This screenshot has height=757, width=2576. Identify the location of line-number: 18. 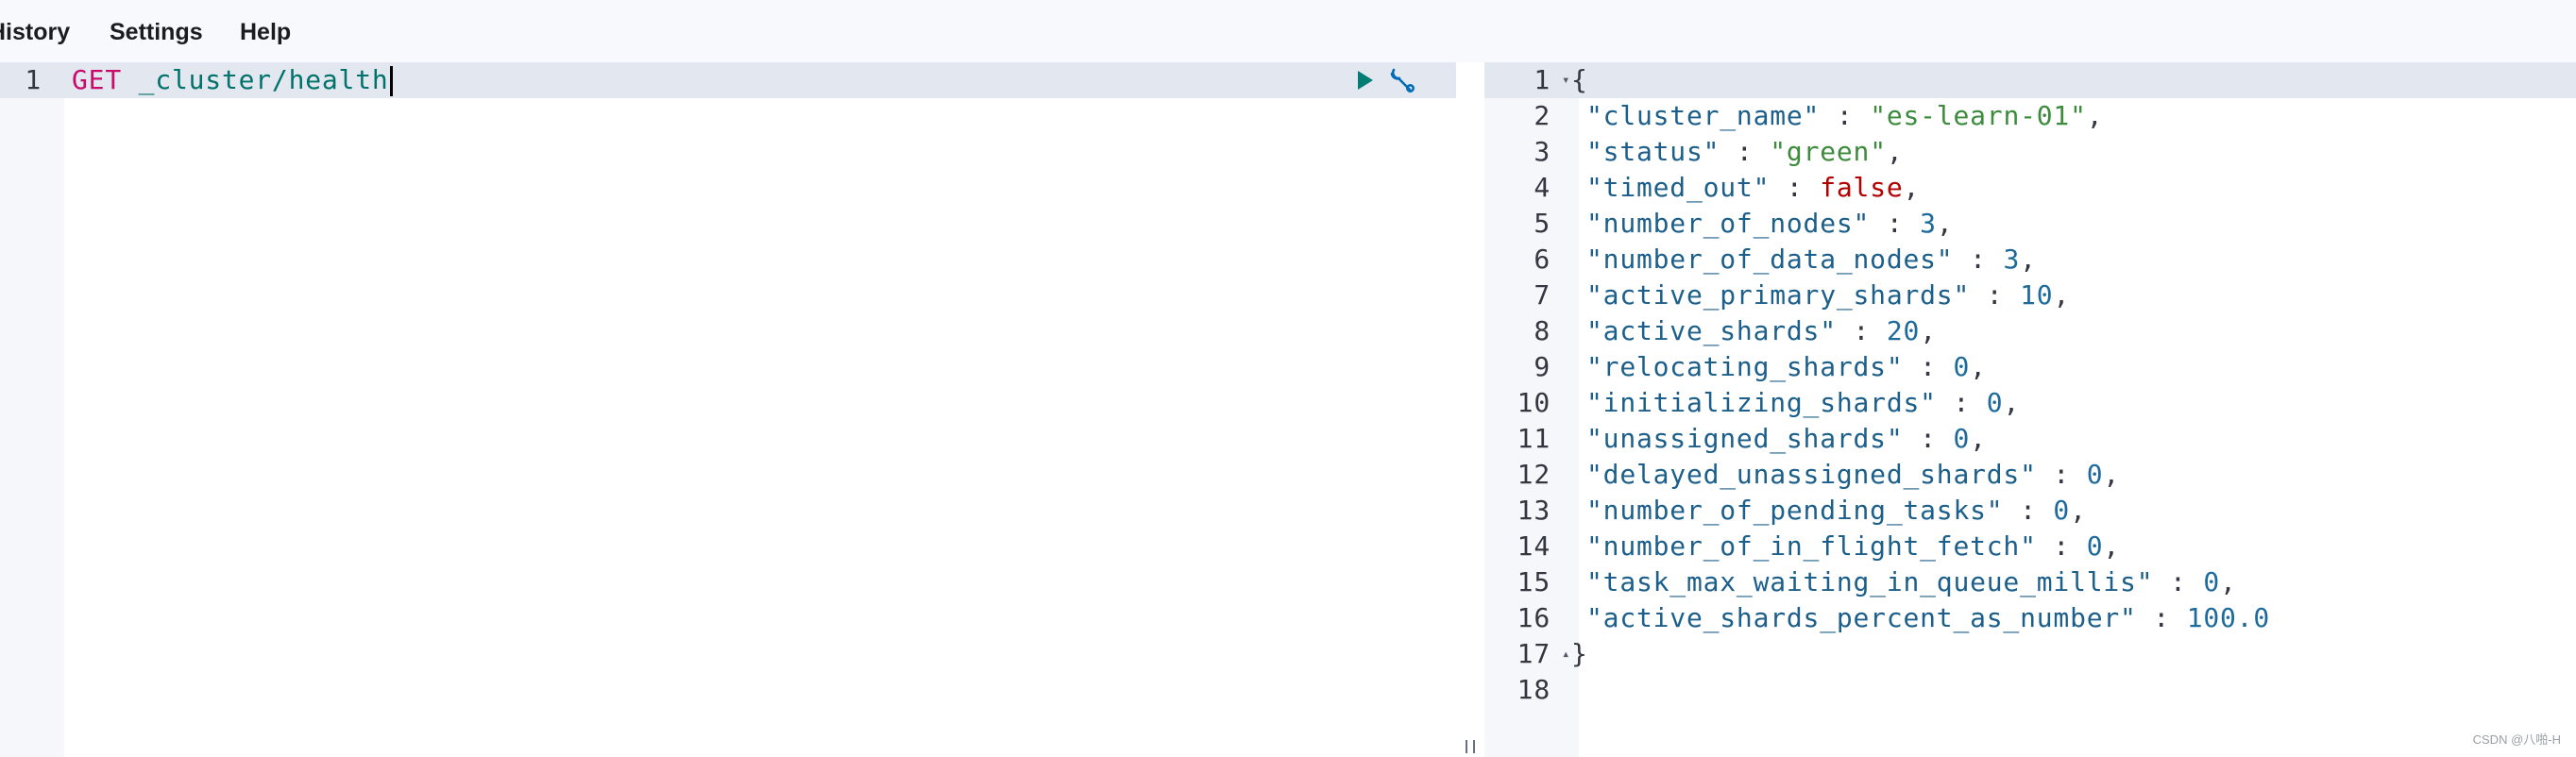
(1534, 689).